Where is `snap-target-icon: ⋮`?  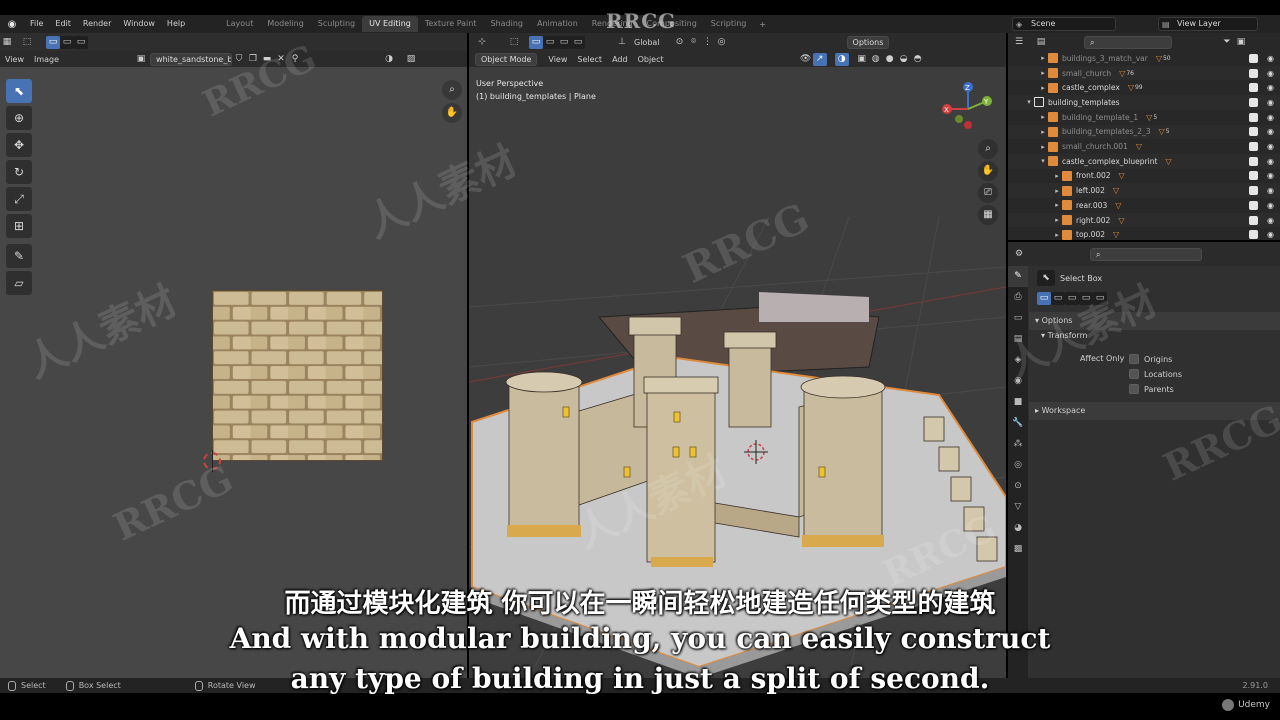 snap-target-icon: ⋮ is located at coordinates (708, 42).